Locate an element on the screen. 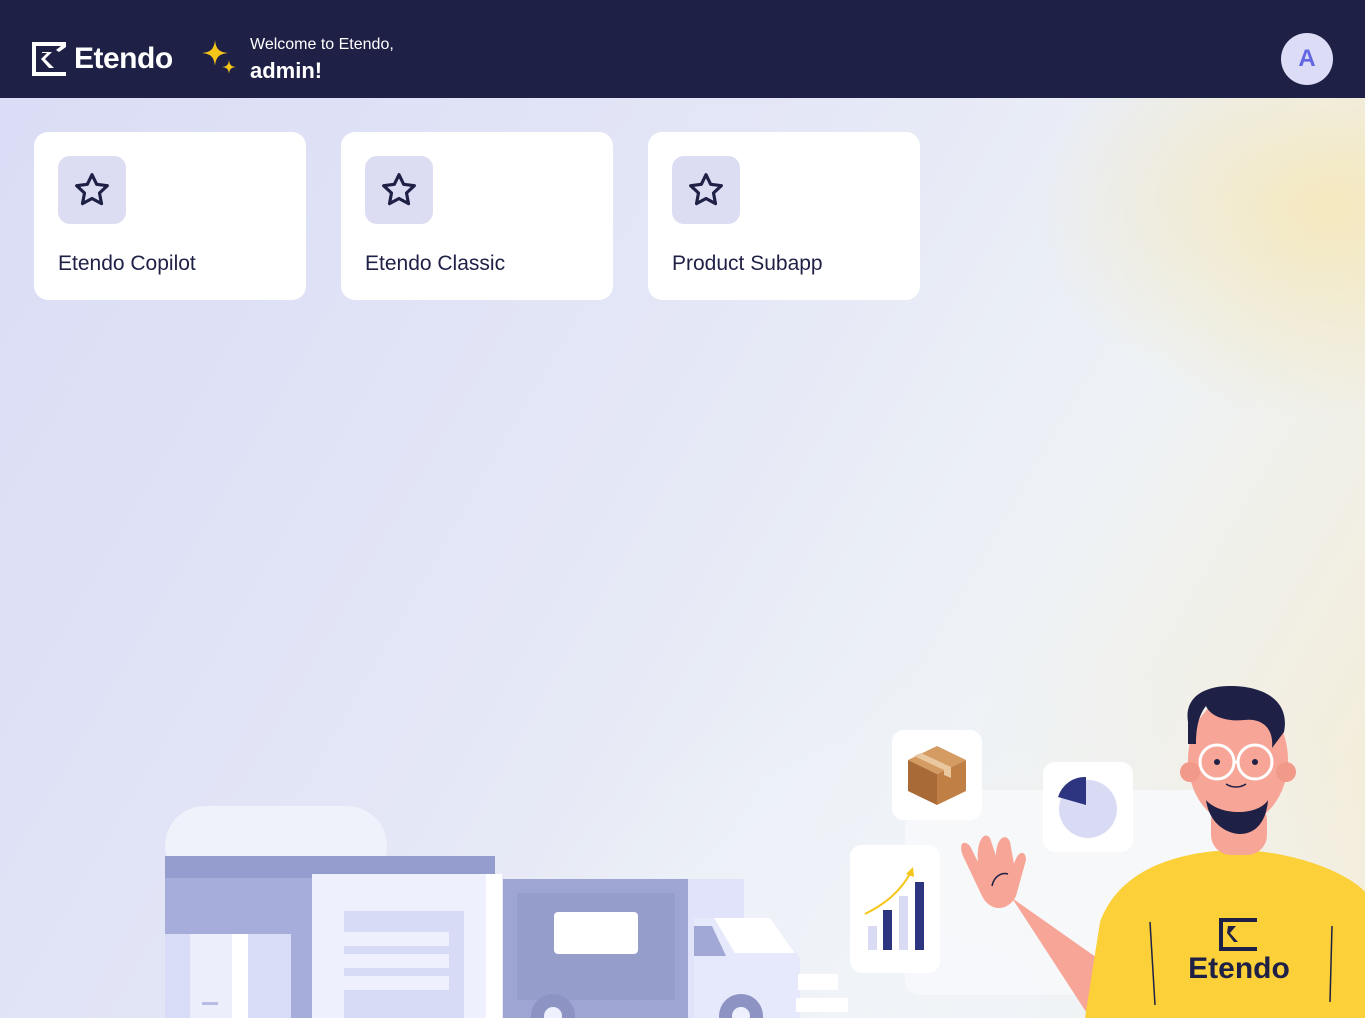 The image size is (1365, 1018). warehouse-illustration is located at coordinates (333, 912).